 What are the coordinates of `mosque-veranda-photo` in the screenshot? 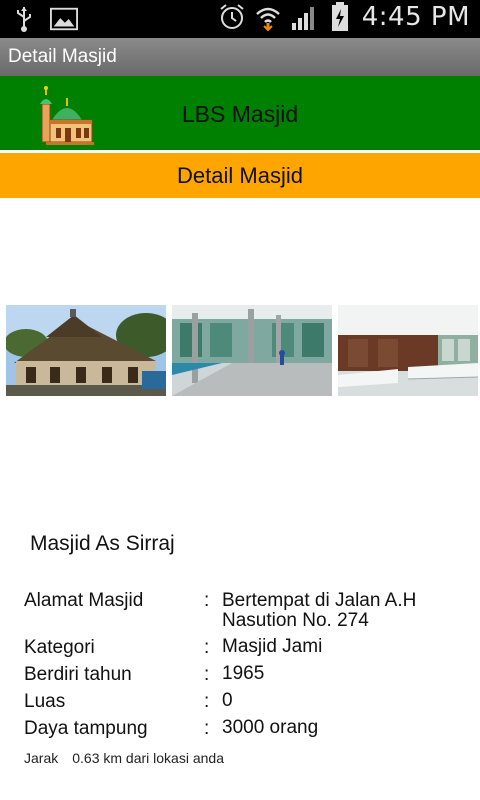 It's located at (252, 350).